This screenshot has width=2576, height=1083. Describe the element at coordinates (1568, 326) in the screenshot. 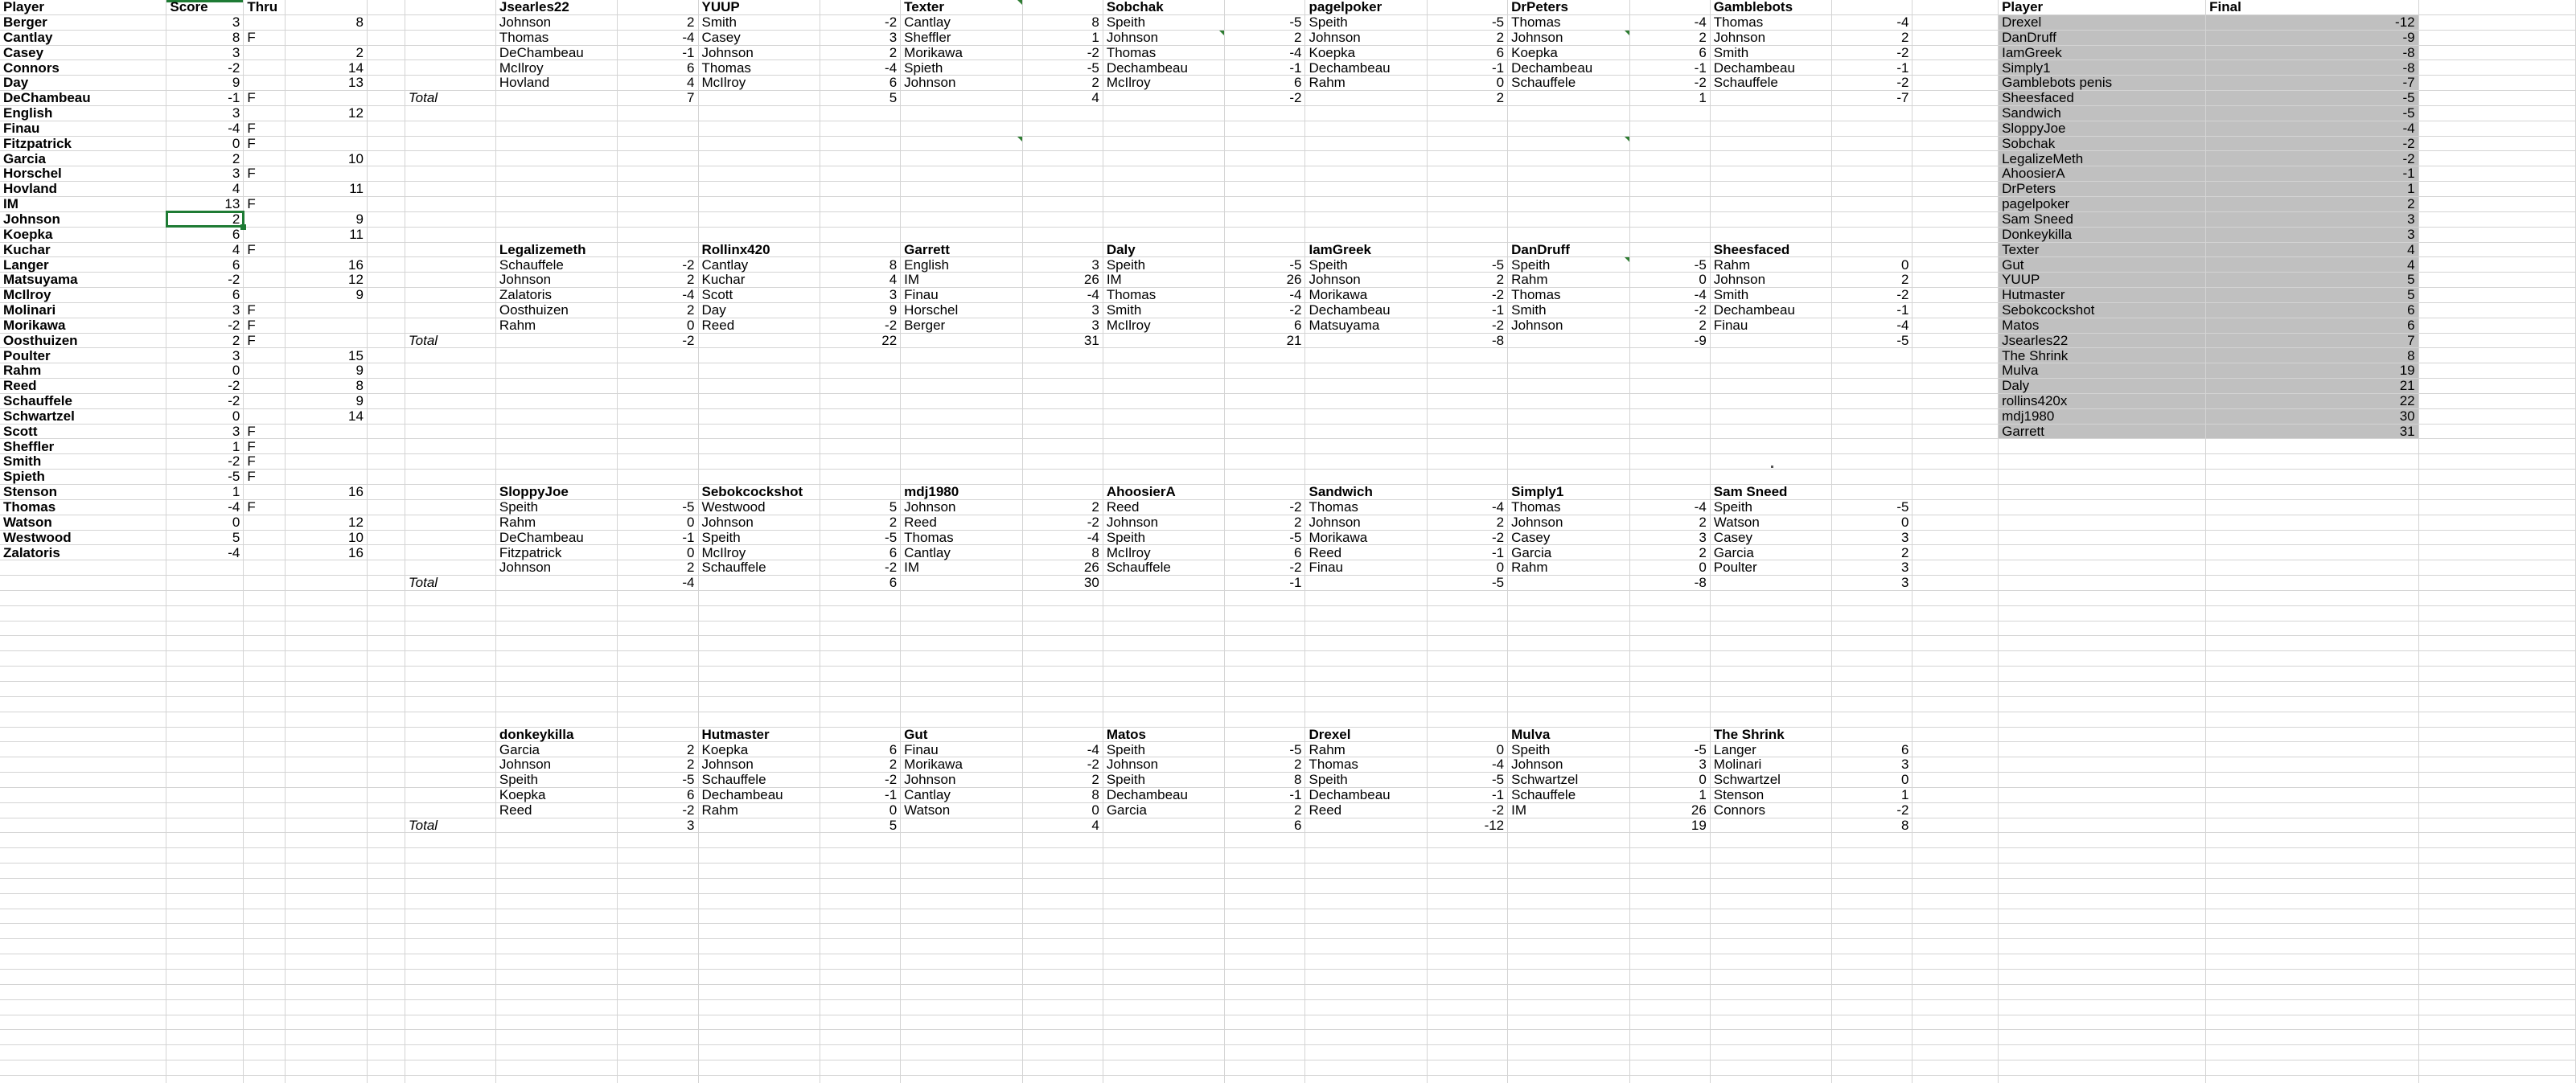

I see `team-pick-player: Johnson` at that location.